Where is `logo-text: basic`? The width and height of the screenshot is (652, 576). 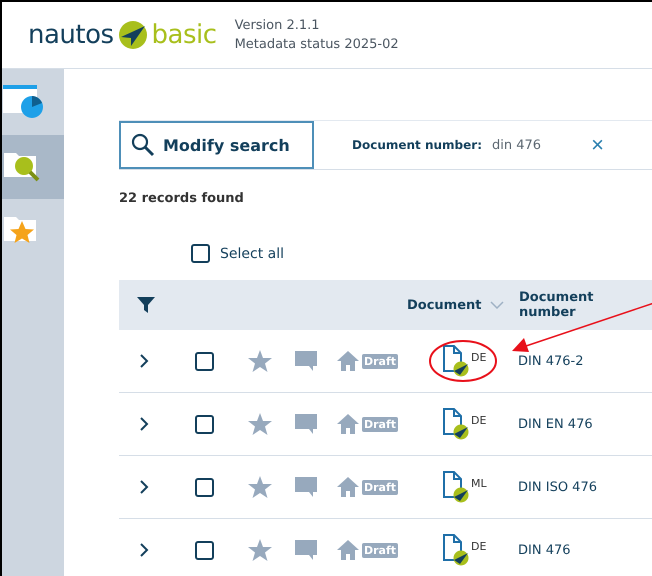
logo-text: basic is located at coordinates (184, 35).